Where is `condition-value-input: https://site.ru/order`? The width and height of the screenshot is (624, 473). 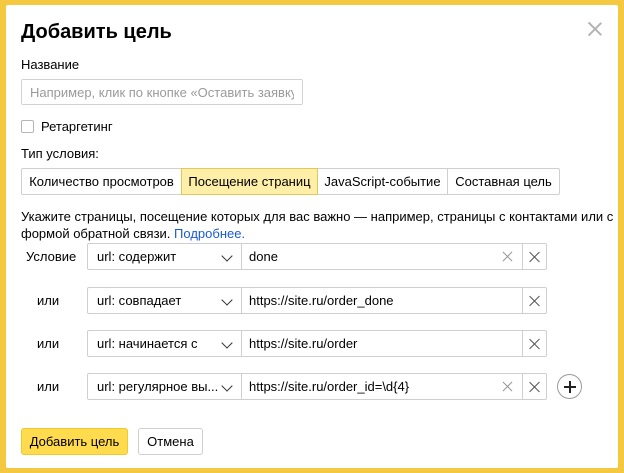 condition-value-input: https://site.ru/order is located at coordinates (382, 343).